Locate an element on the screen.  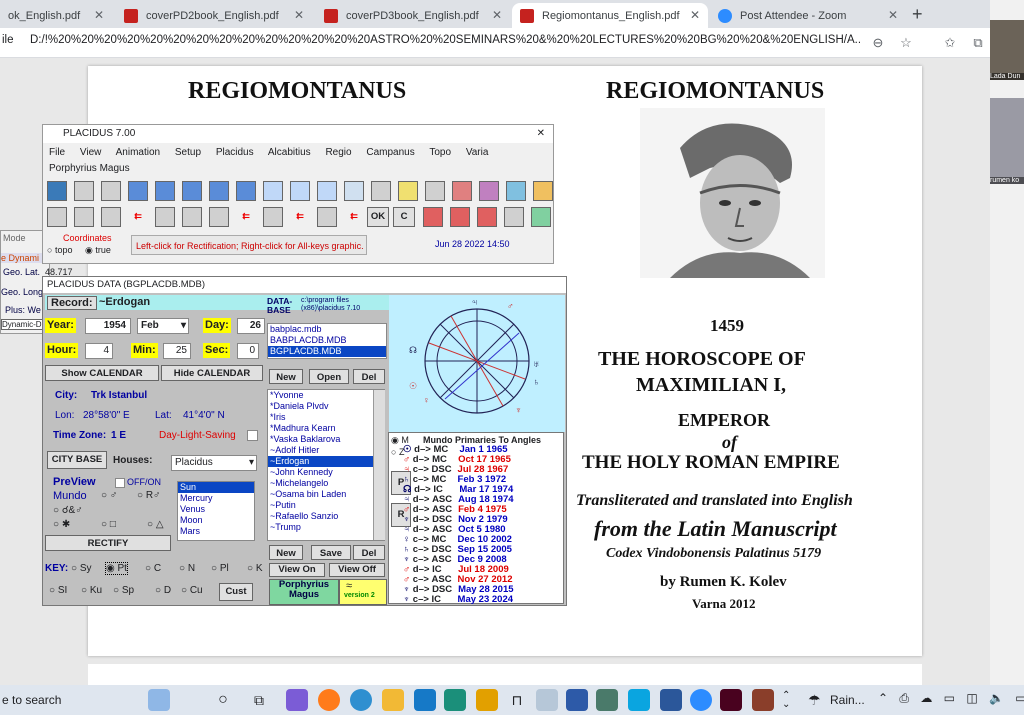
app-icon-chart is located at coordinates (607, 700).